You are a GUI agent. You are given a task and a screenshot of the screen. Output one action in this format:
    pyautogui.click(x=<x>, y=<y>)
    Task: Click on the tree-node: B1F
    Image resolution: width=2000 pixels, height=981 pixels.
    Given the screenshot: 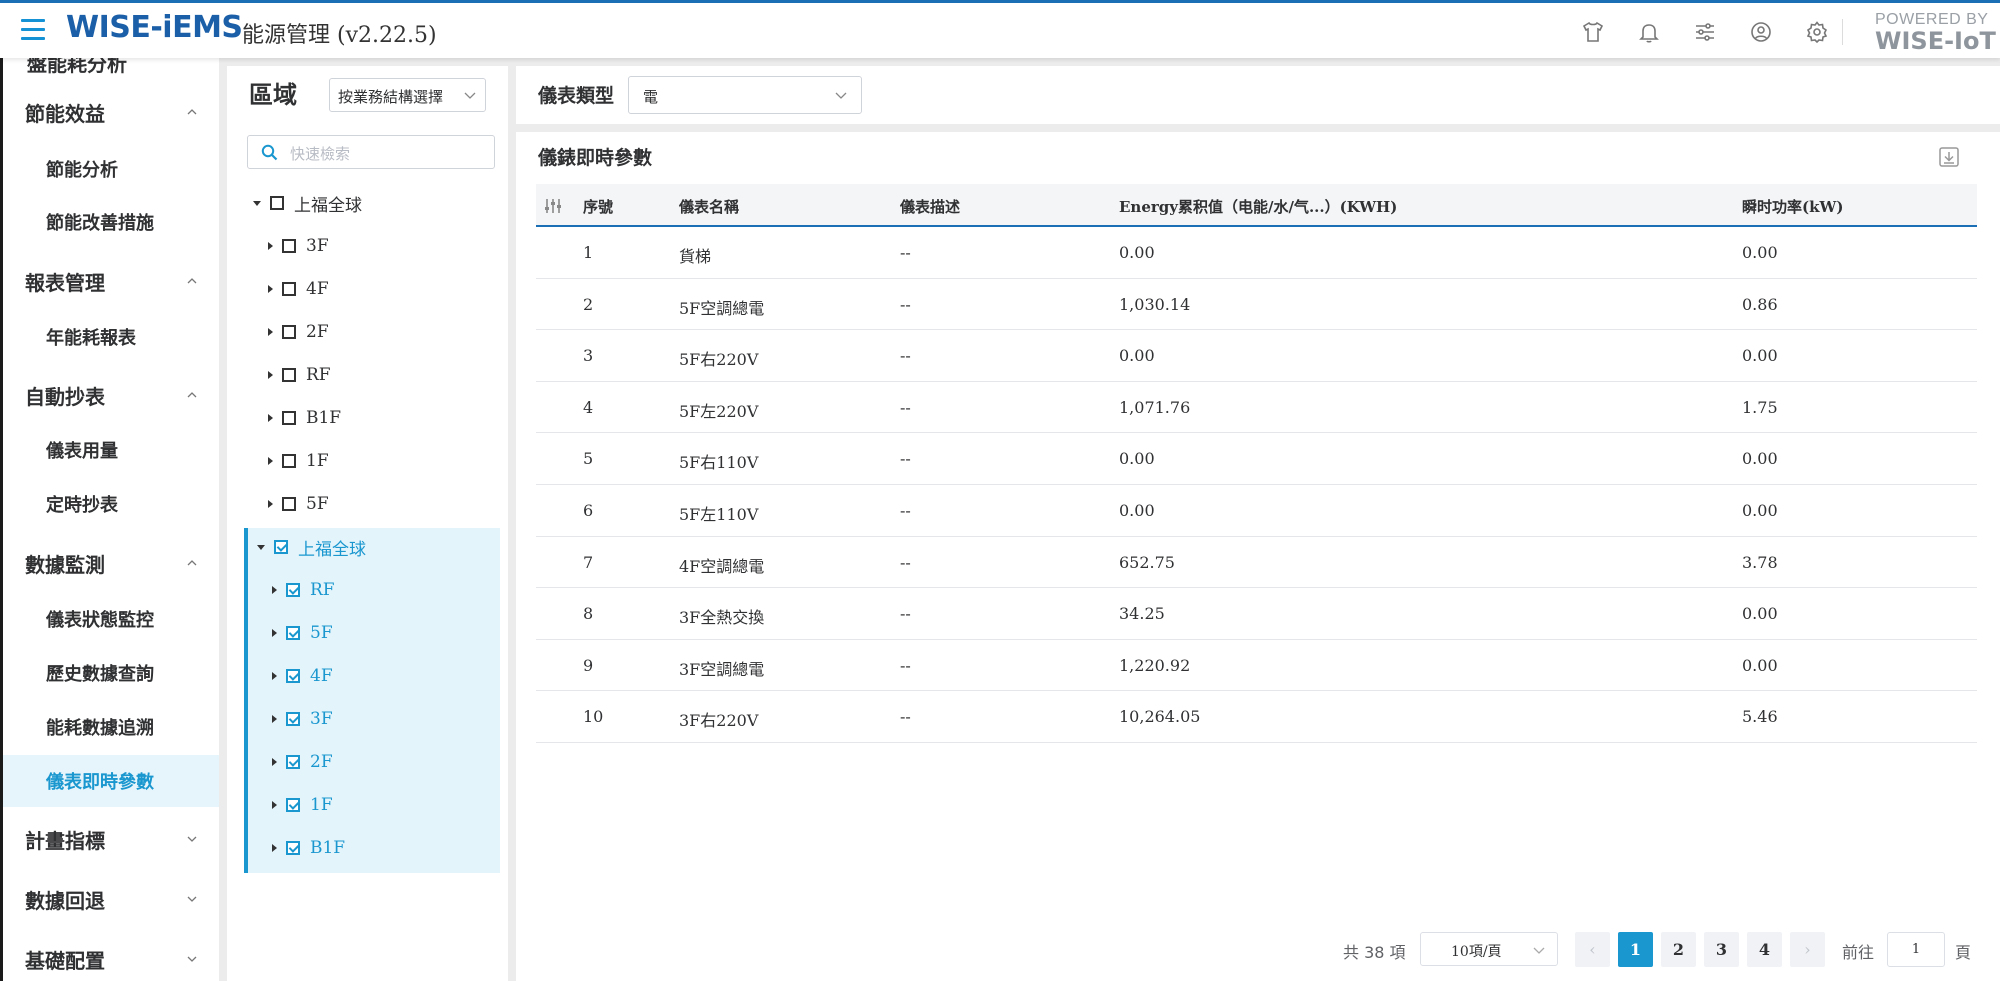 What is the action you would take?
    pyautogui.click(x=304, y=418)
    